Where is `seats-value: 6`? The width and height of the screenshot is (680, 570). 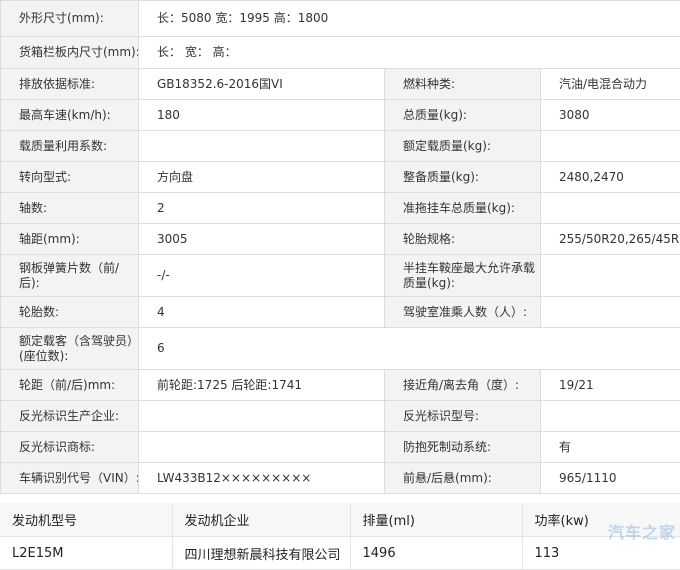 seats-value: 6 is located at coordinates (408, 348).